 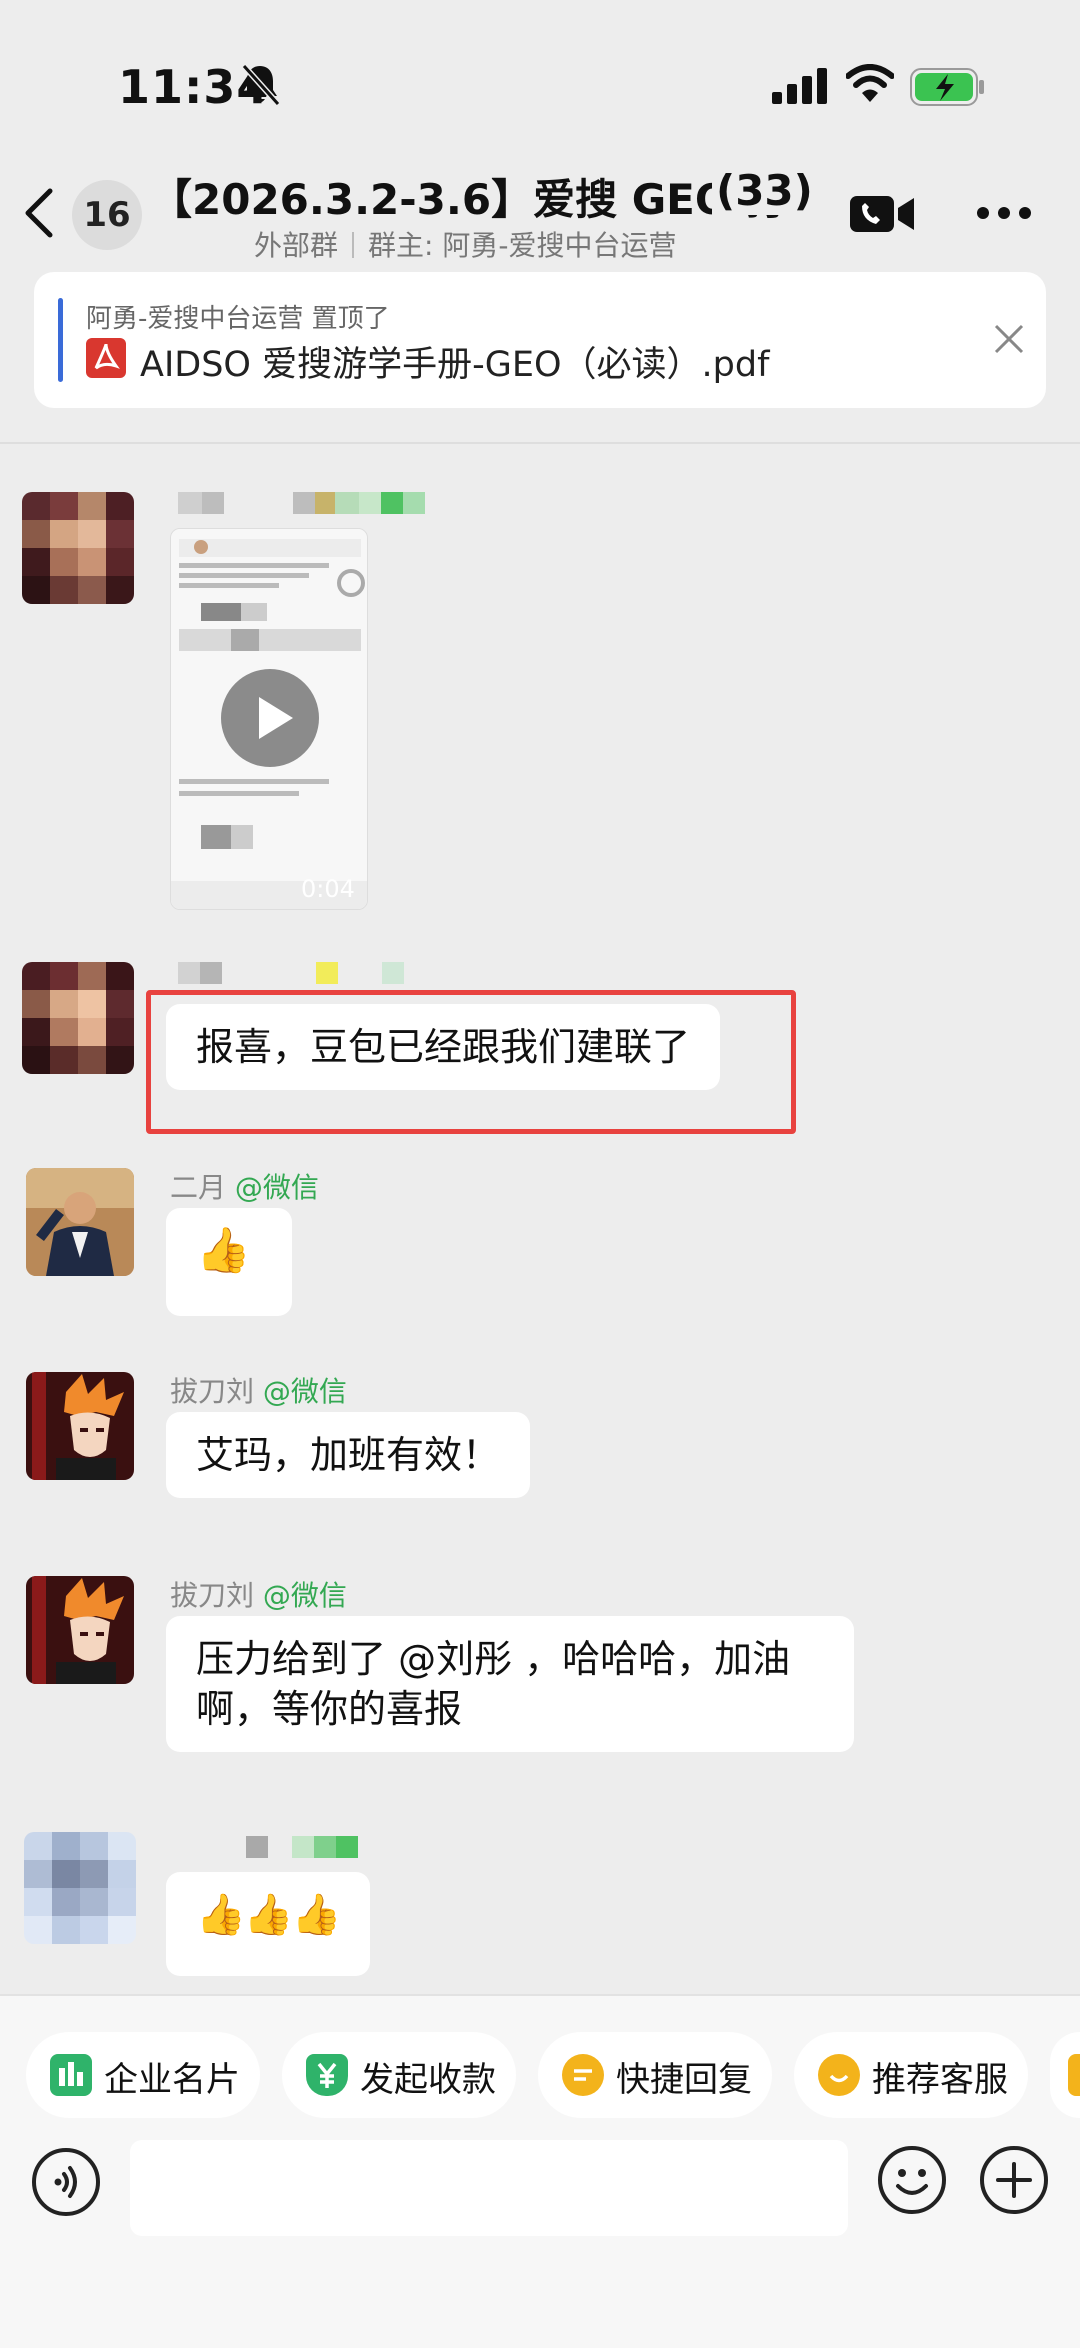 I want to click on message-bubble: 艾玛，加班有效！, so click(x=348, y=1455).